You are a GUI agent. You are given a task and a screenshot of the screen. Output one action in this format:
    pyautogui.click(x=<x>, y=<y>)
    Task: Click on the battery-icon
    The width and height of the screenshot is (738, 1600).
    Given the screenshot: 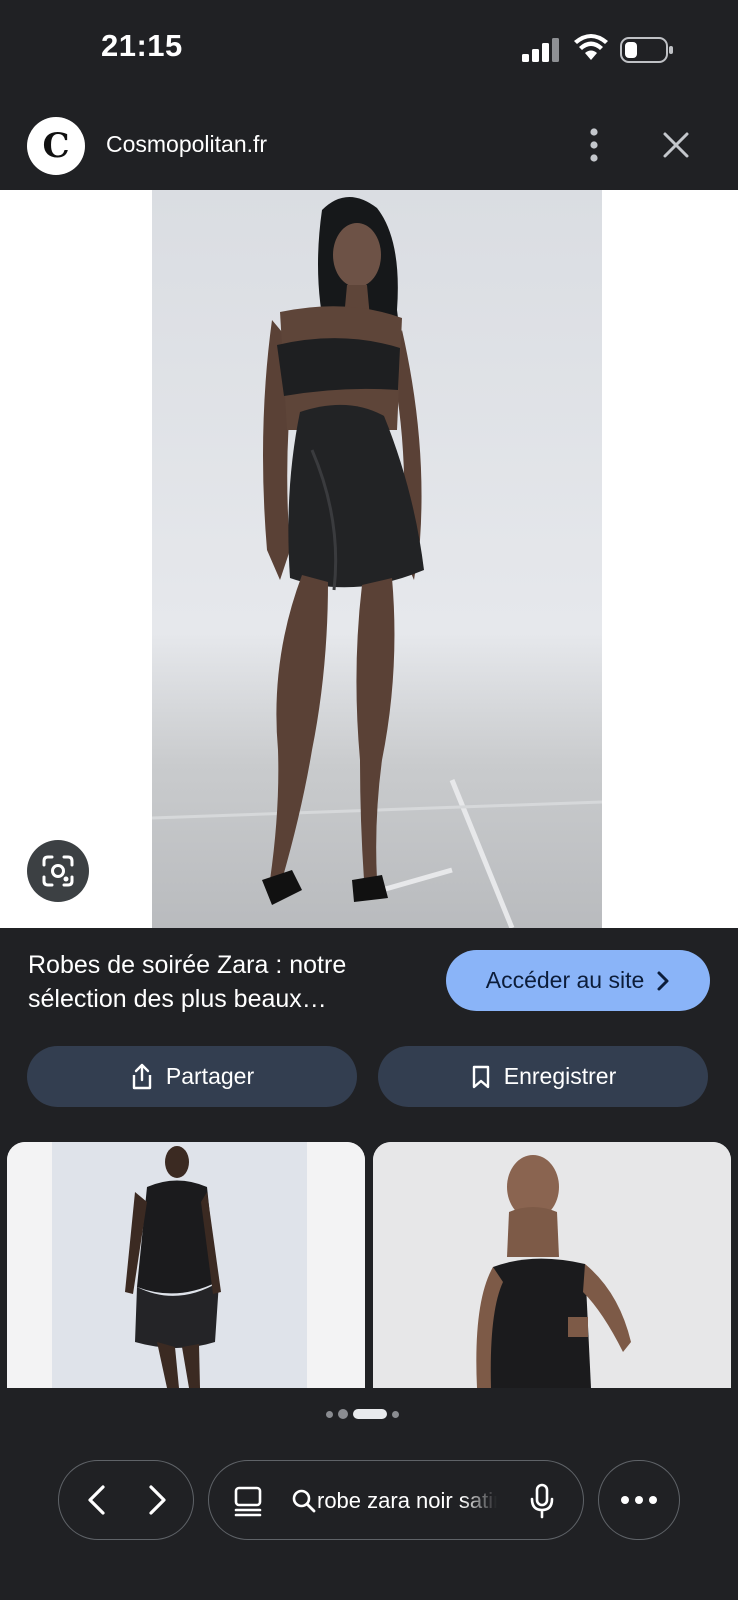 What is the action you would take?
    pyautogui.click(x=646, y=50)
    